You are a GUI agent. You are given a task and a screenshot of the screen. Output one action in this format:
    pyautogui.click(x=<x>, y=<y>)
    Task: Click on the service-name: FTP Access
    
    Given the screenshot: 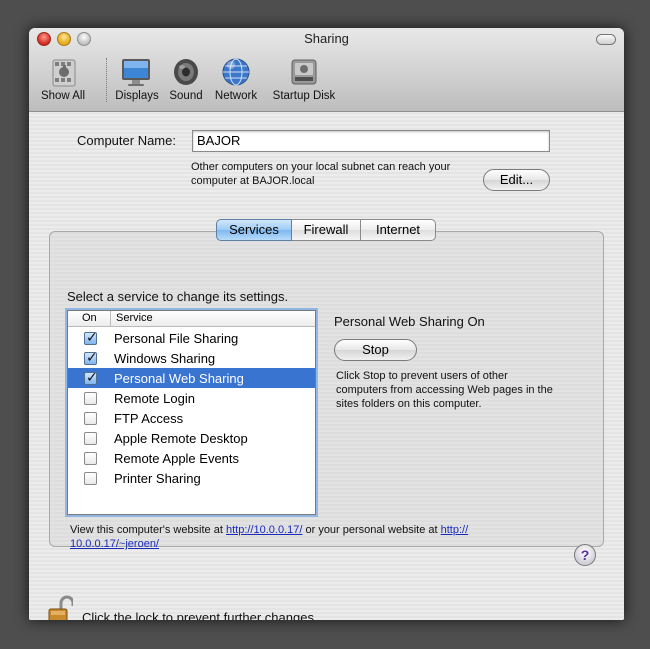 What is the action you would take?
    pyautogui.click(x=149, y=418)
    